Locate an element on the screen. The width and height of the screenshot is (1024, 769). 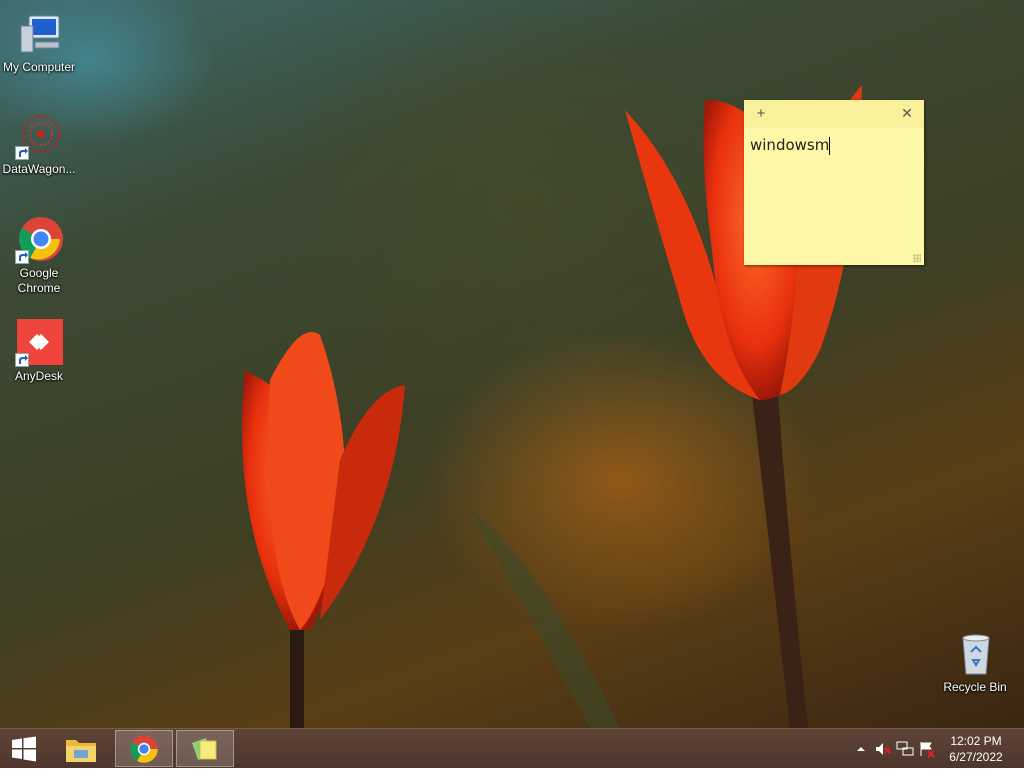
taskbar-sticky-notes-button is located at coordinates (205, 748).